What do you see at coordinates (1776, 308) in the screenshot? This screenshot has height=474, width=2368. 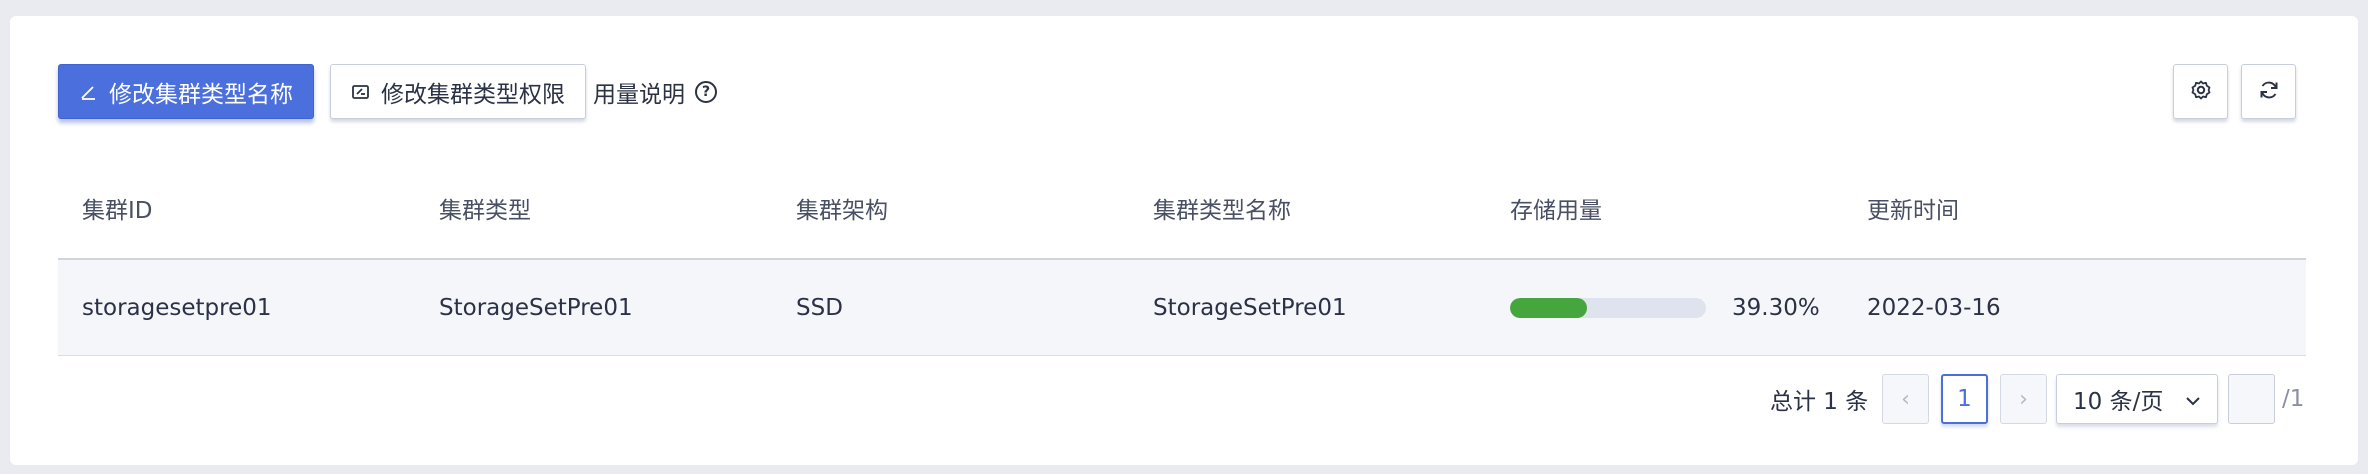 I see `storage-usage-percent: 39.30%` at bounding box center [1776, 308].